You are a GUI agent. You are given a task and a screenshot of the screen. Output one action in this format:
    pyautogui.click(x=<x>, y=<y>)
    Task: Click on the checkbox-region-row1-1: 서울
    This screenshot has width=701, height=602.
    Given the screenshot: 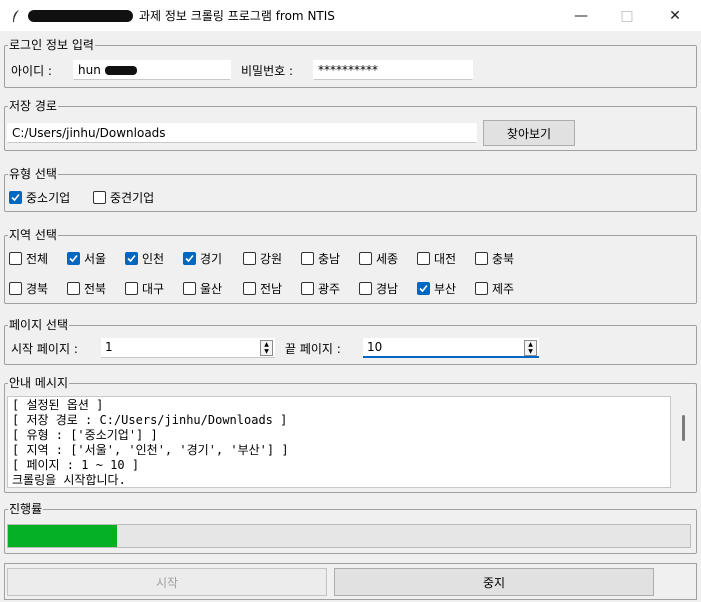 What is the action you would take?
    pyautogui.click(x=86, y=258)
    